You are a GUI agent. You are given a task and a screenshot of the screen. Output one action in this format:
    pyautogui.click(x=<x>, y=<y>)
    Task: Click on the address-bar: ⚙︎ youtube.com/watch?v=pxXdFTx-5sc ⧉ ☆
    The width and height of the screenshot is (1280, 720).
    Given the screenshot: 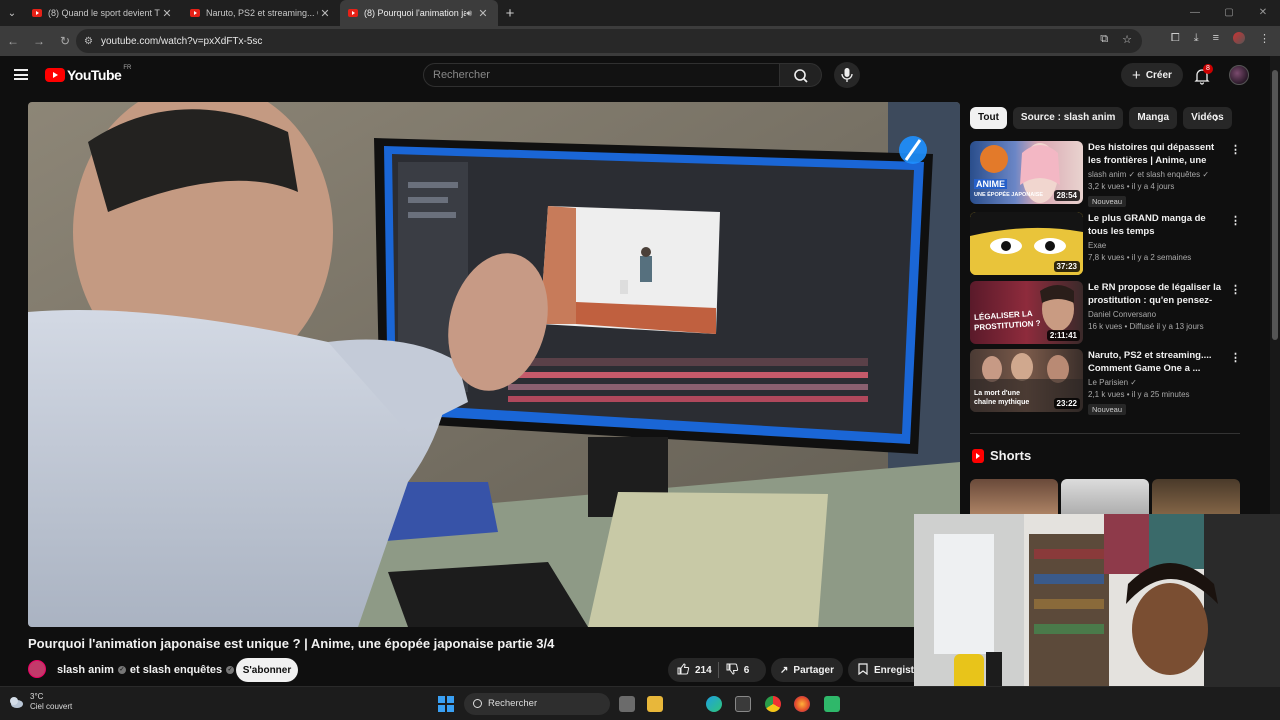 What is the action you would take?
    pyautogui.click(x=609, y=41)
    